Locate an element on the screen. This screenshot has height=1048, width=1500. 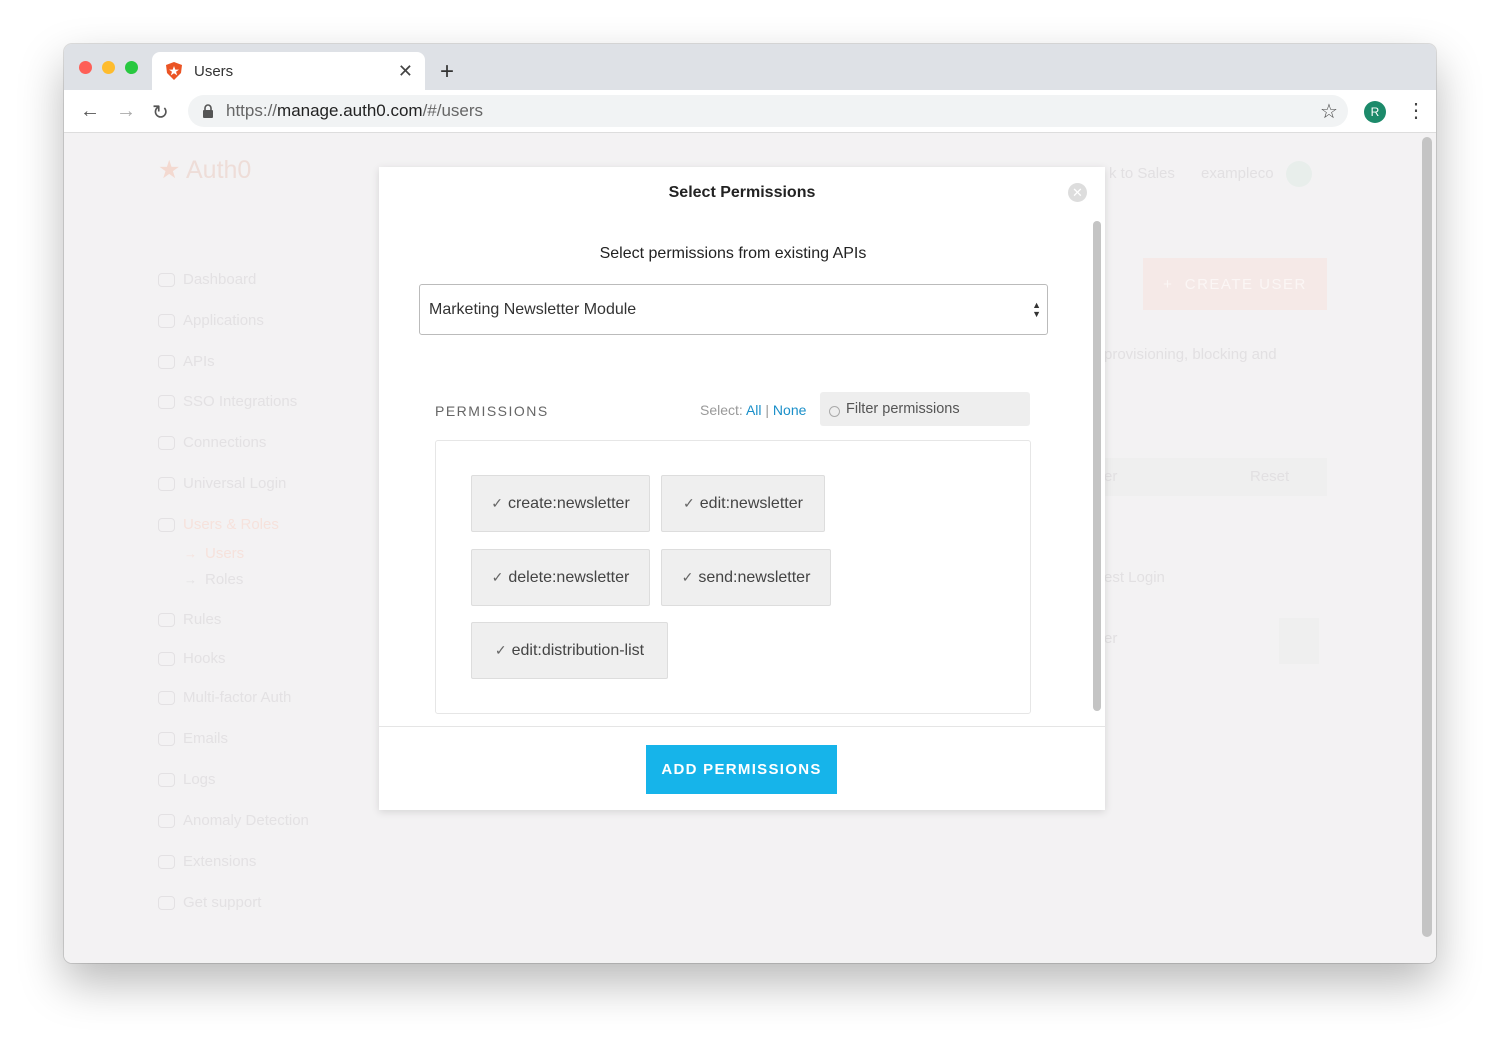
permission-label: delete:newsletter is located at coordinates (569, 577).